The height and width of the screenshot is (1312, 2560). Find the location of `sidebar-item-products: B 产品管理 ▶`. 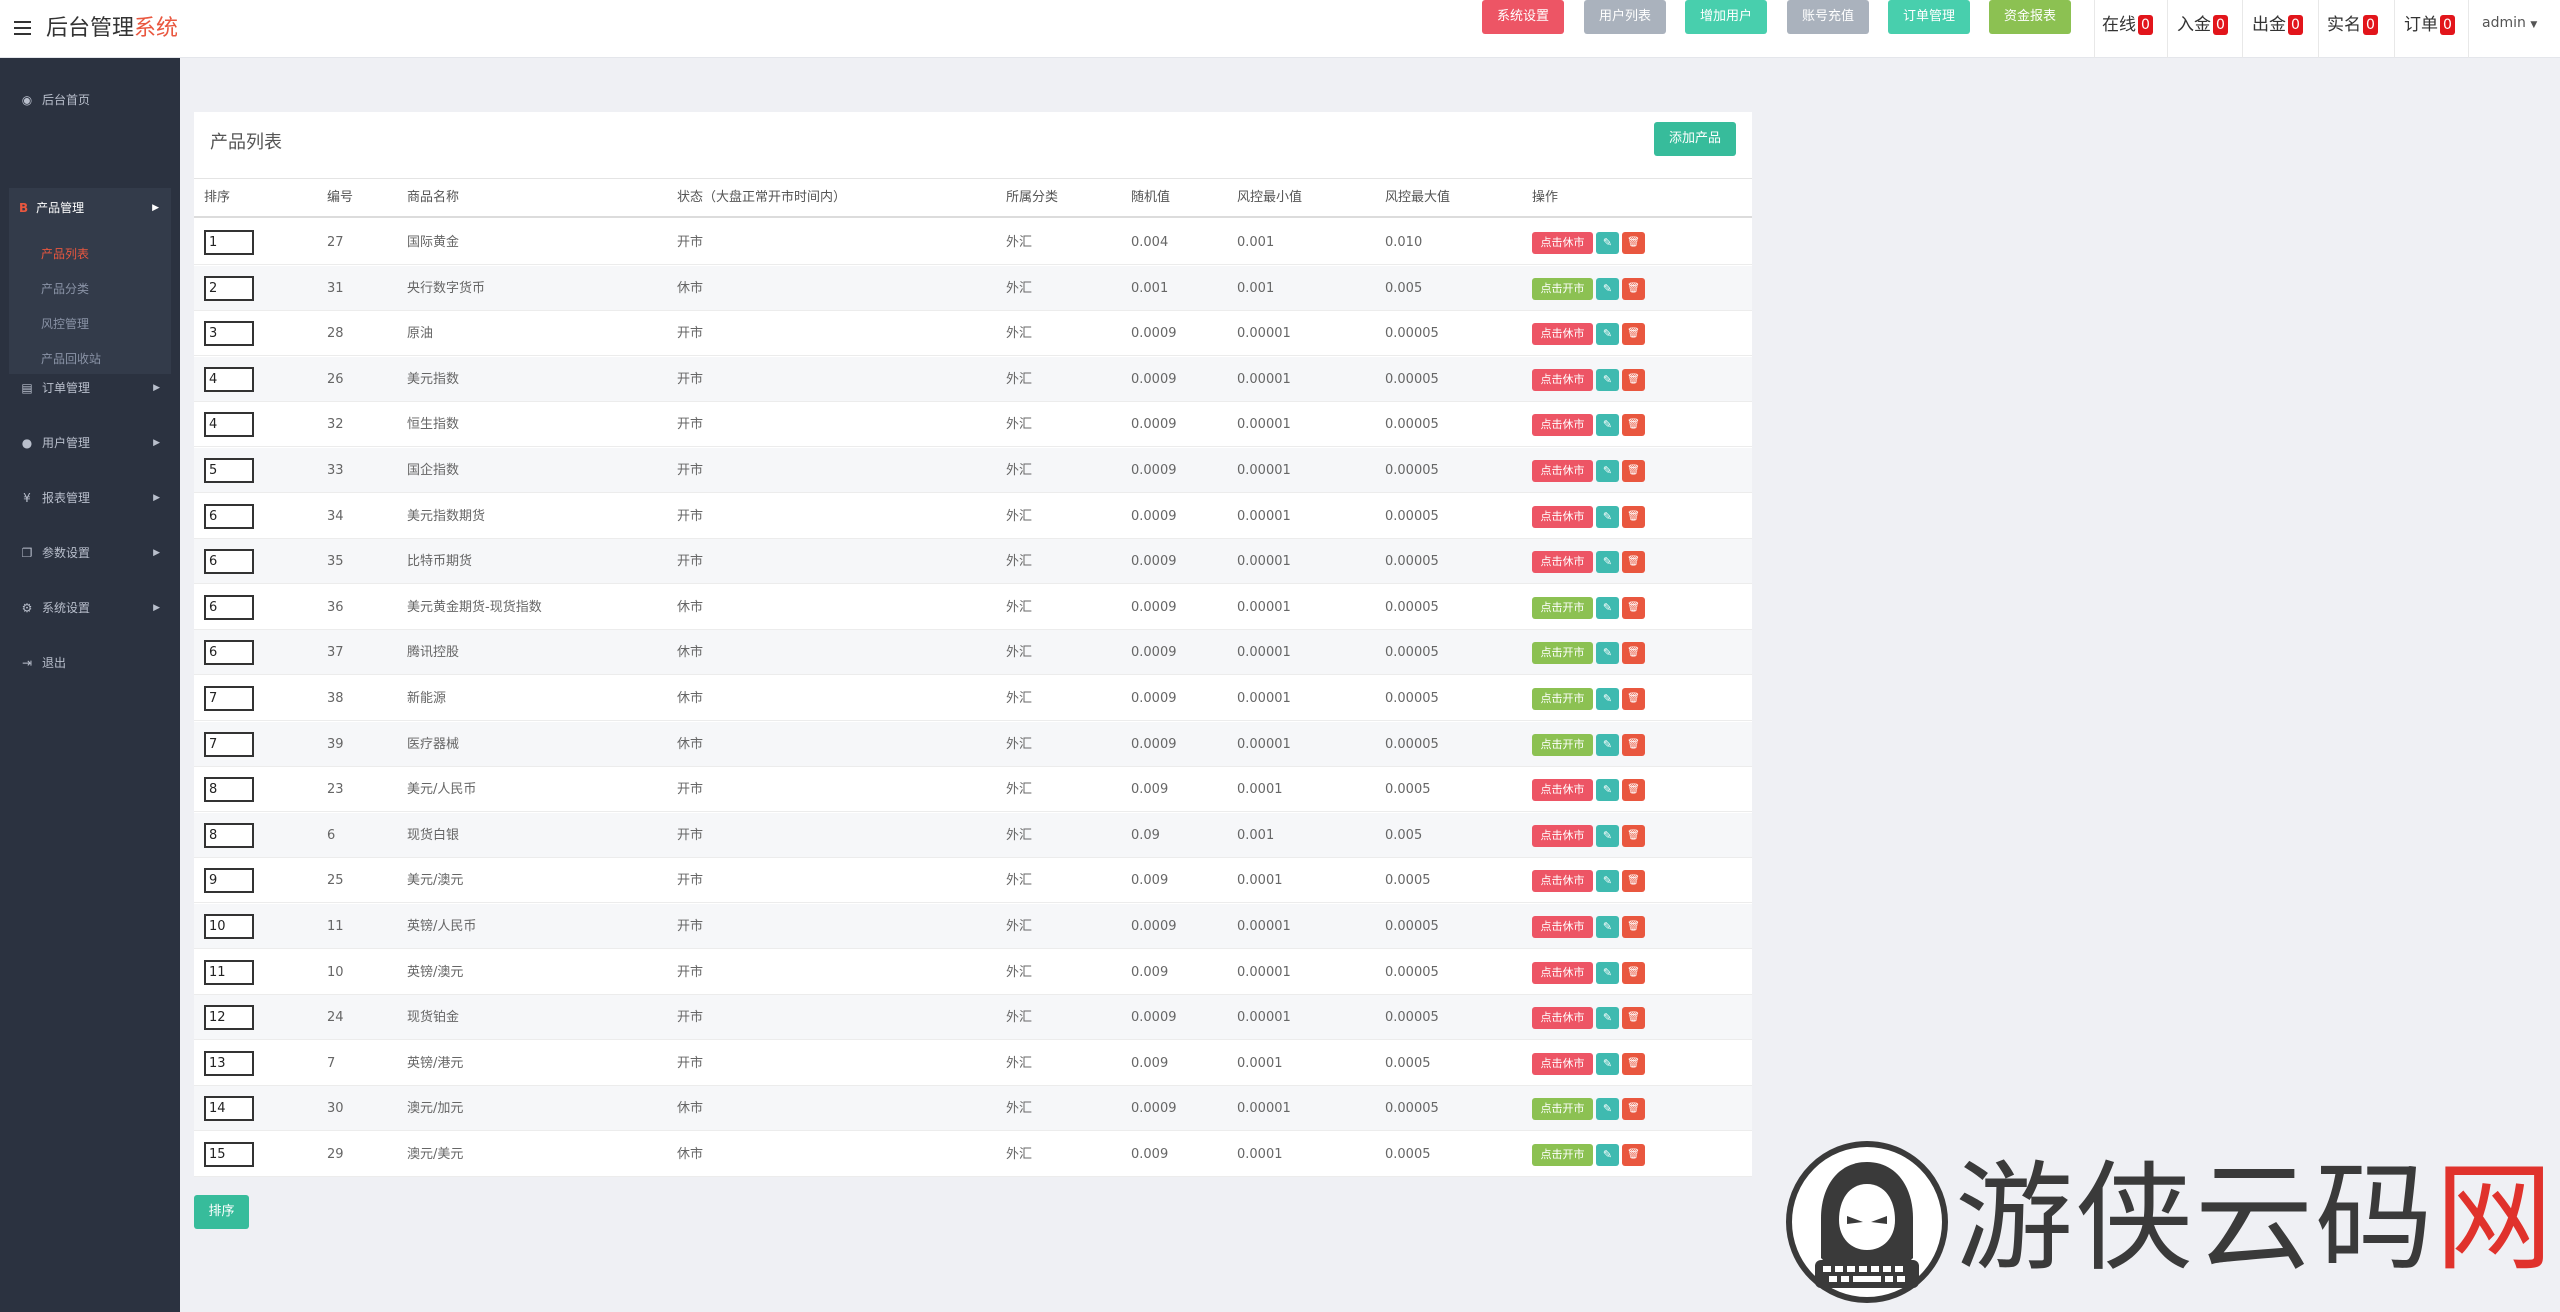

sidebar-item-products: B 产品管理 ▶ is located at coordinates (90, 208).